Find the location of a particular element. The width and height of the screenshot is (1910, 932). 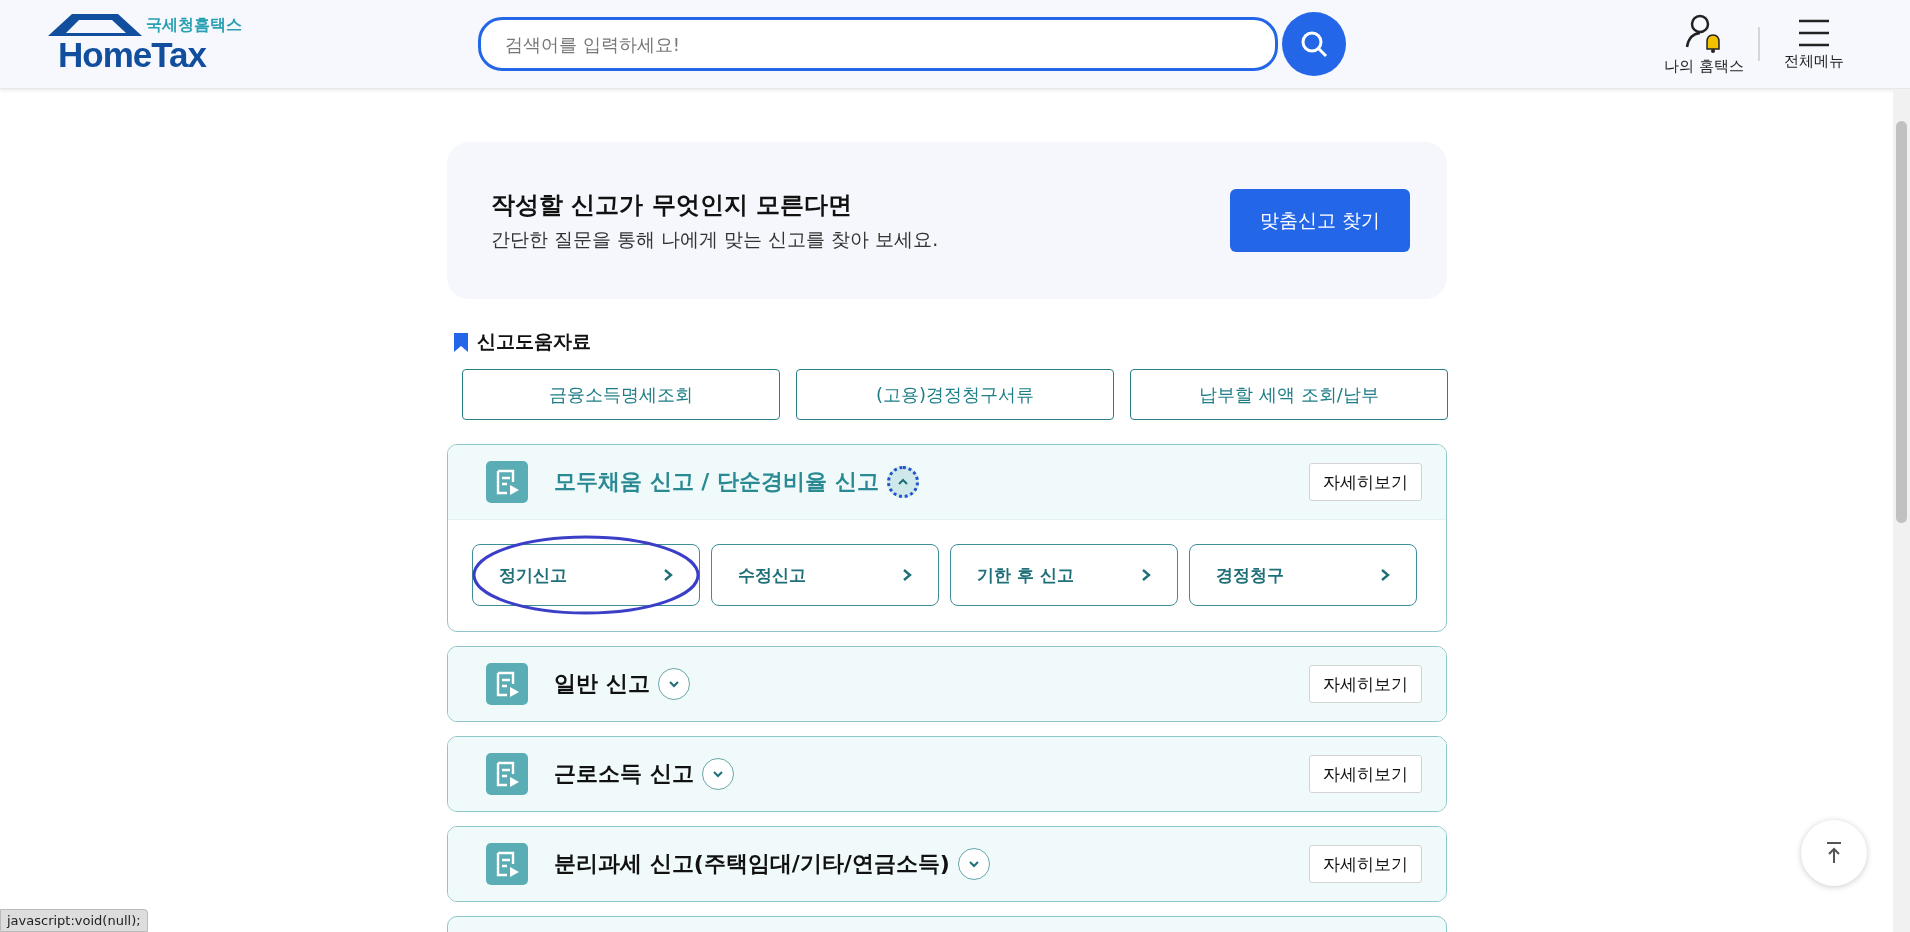

filing-link: 수정신고 is located at coordinates (825, 575).